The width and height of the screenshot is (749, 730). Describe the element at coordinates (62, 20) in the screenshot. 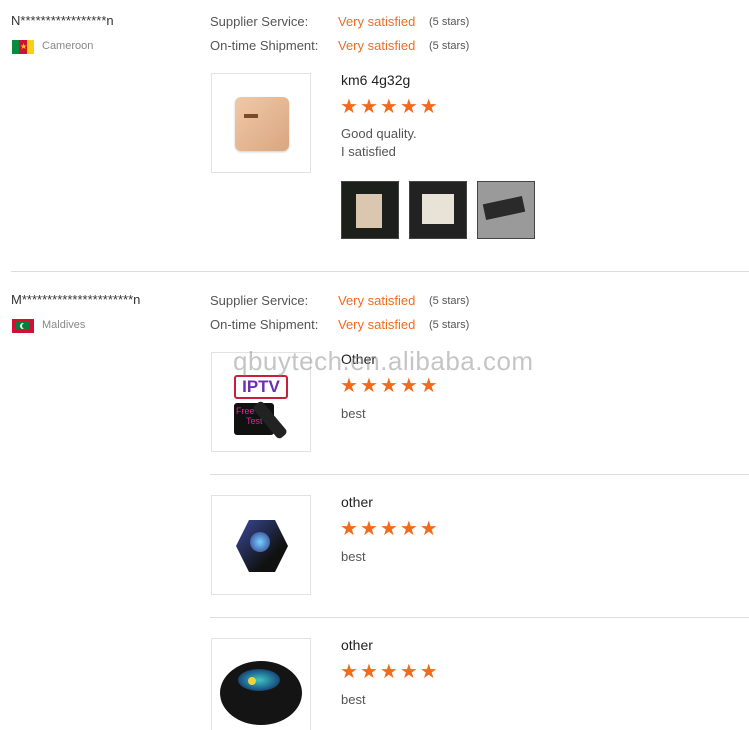

I see `reviewer-name: N*****************n` at that location.